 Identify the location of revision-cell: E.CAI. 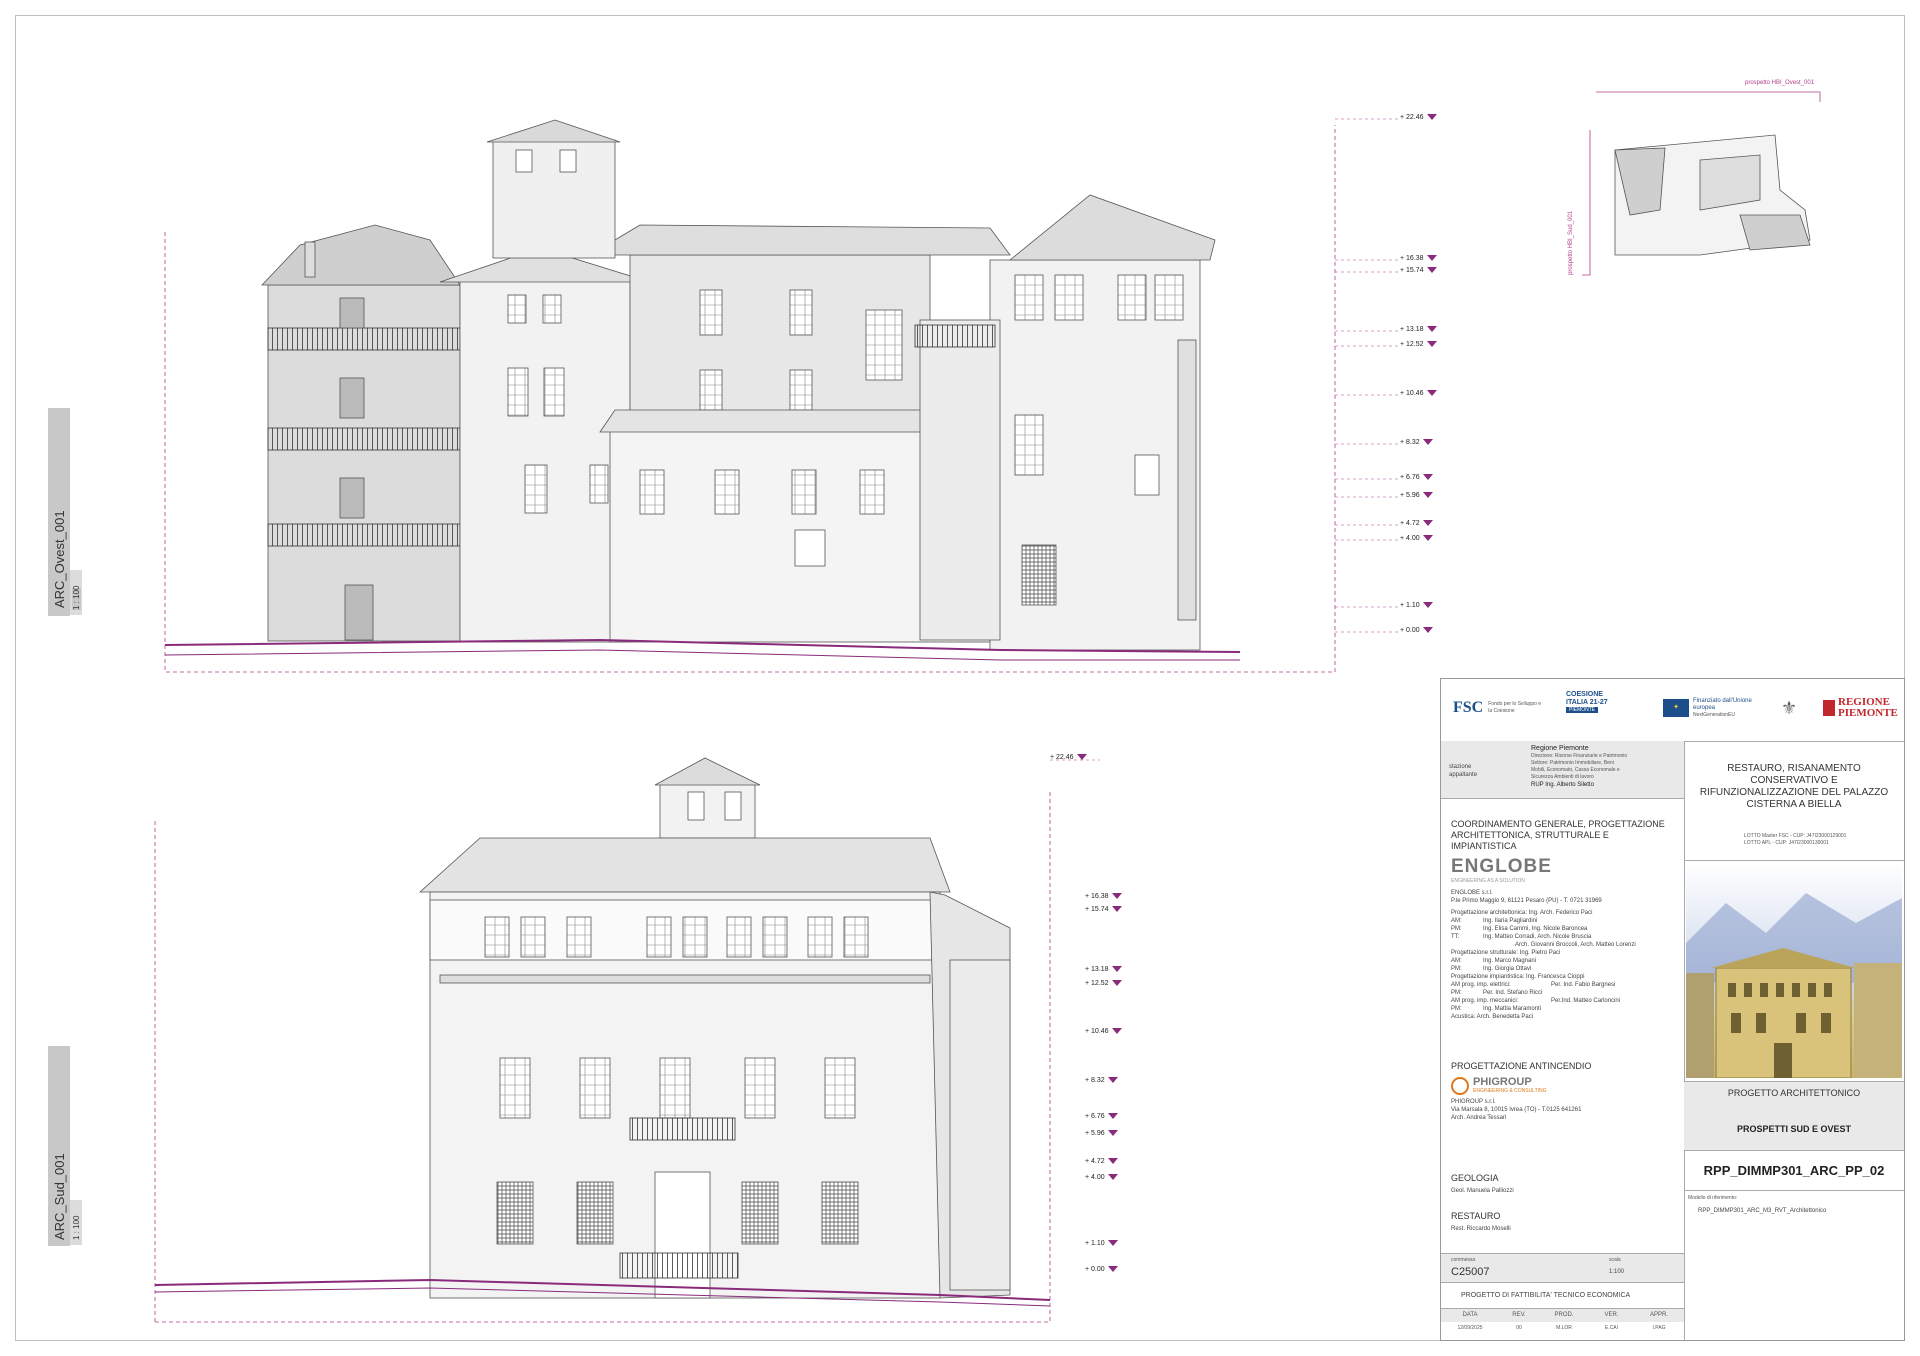
(1611, 1328).